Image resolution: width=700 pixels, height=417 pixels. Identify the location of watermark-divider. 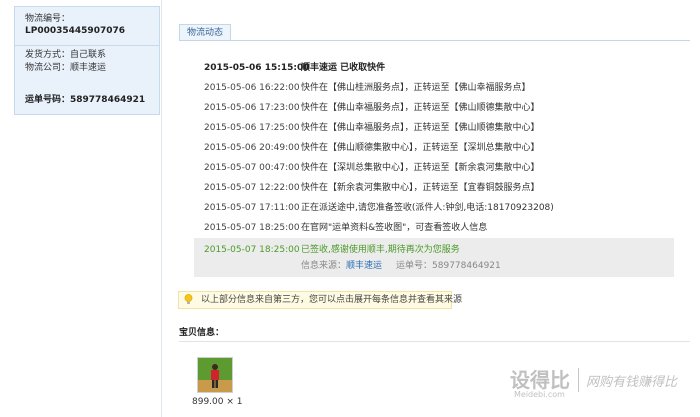
(578, 380).